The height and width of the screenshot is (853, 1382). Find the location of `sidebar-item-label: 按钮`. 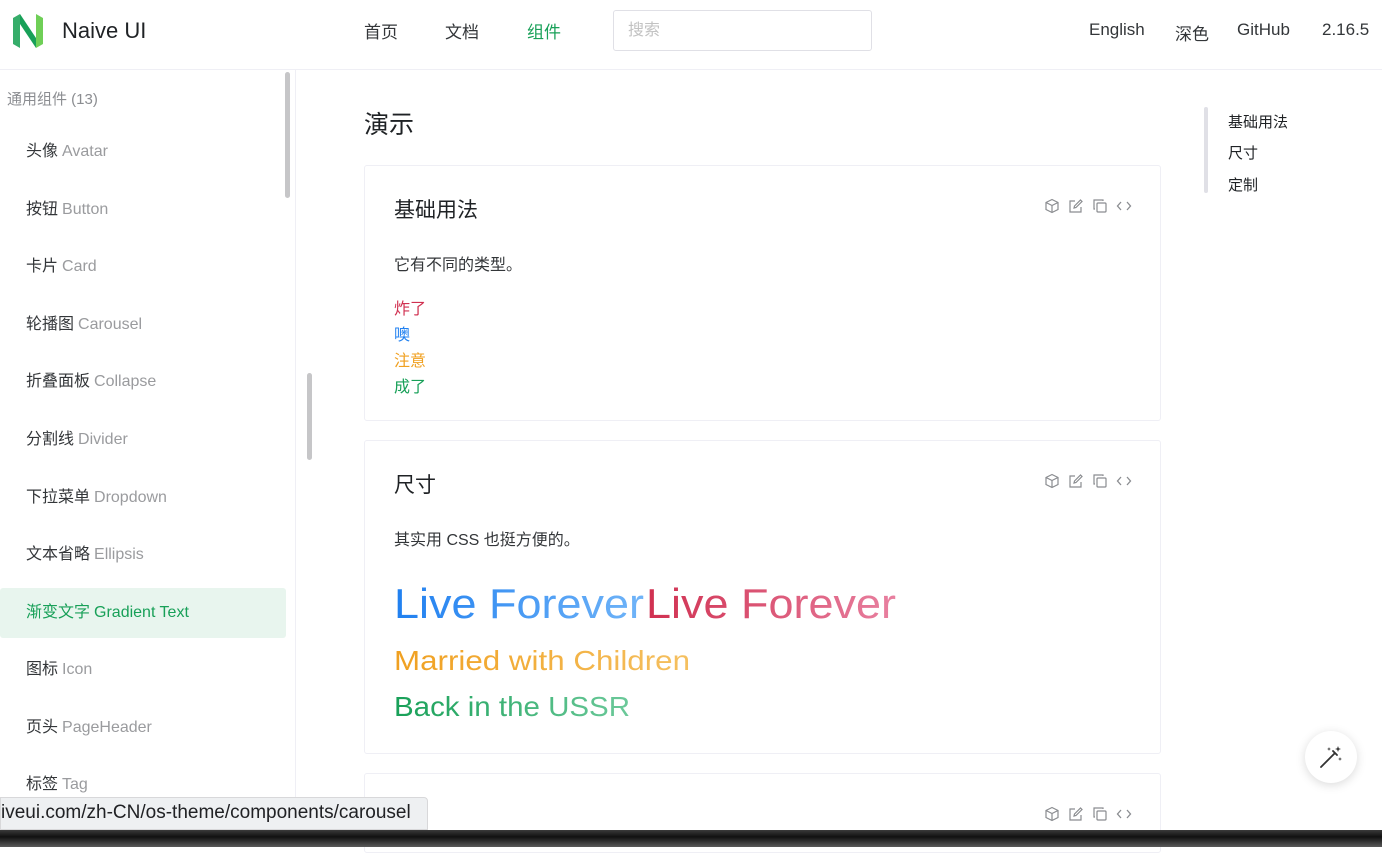

sidebar-item-label: 按钮 is located at coordinates (42, 209).